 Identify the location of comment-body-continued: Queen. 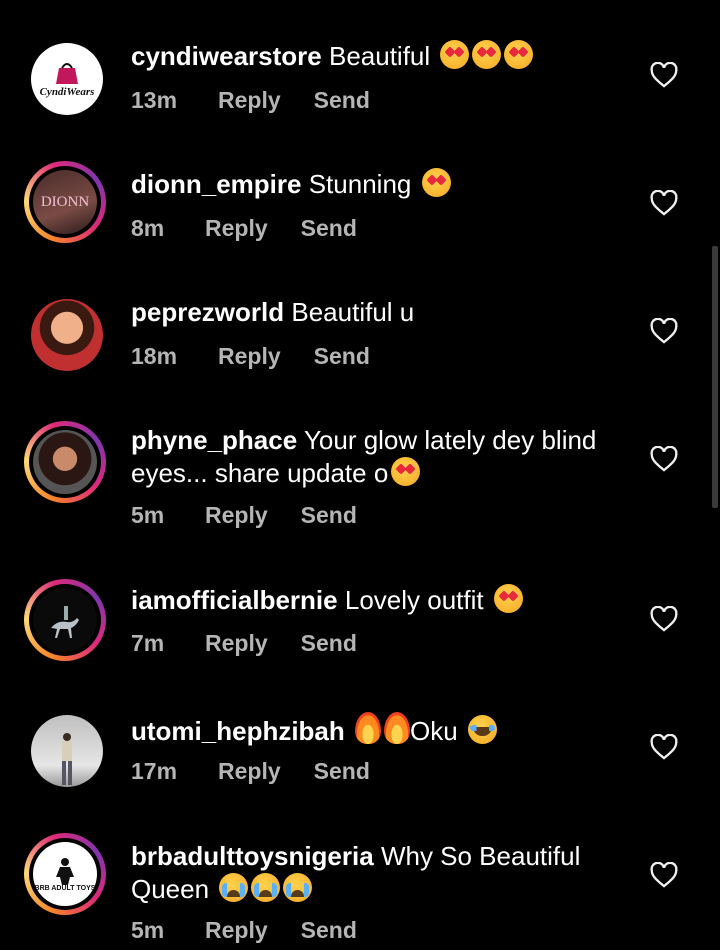
(170, 889).